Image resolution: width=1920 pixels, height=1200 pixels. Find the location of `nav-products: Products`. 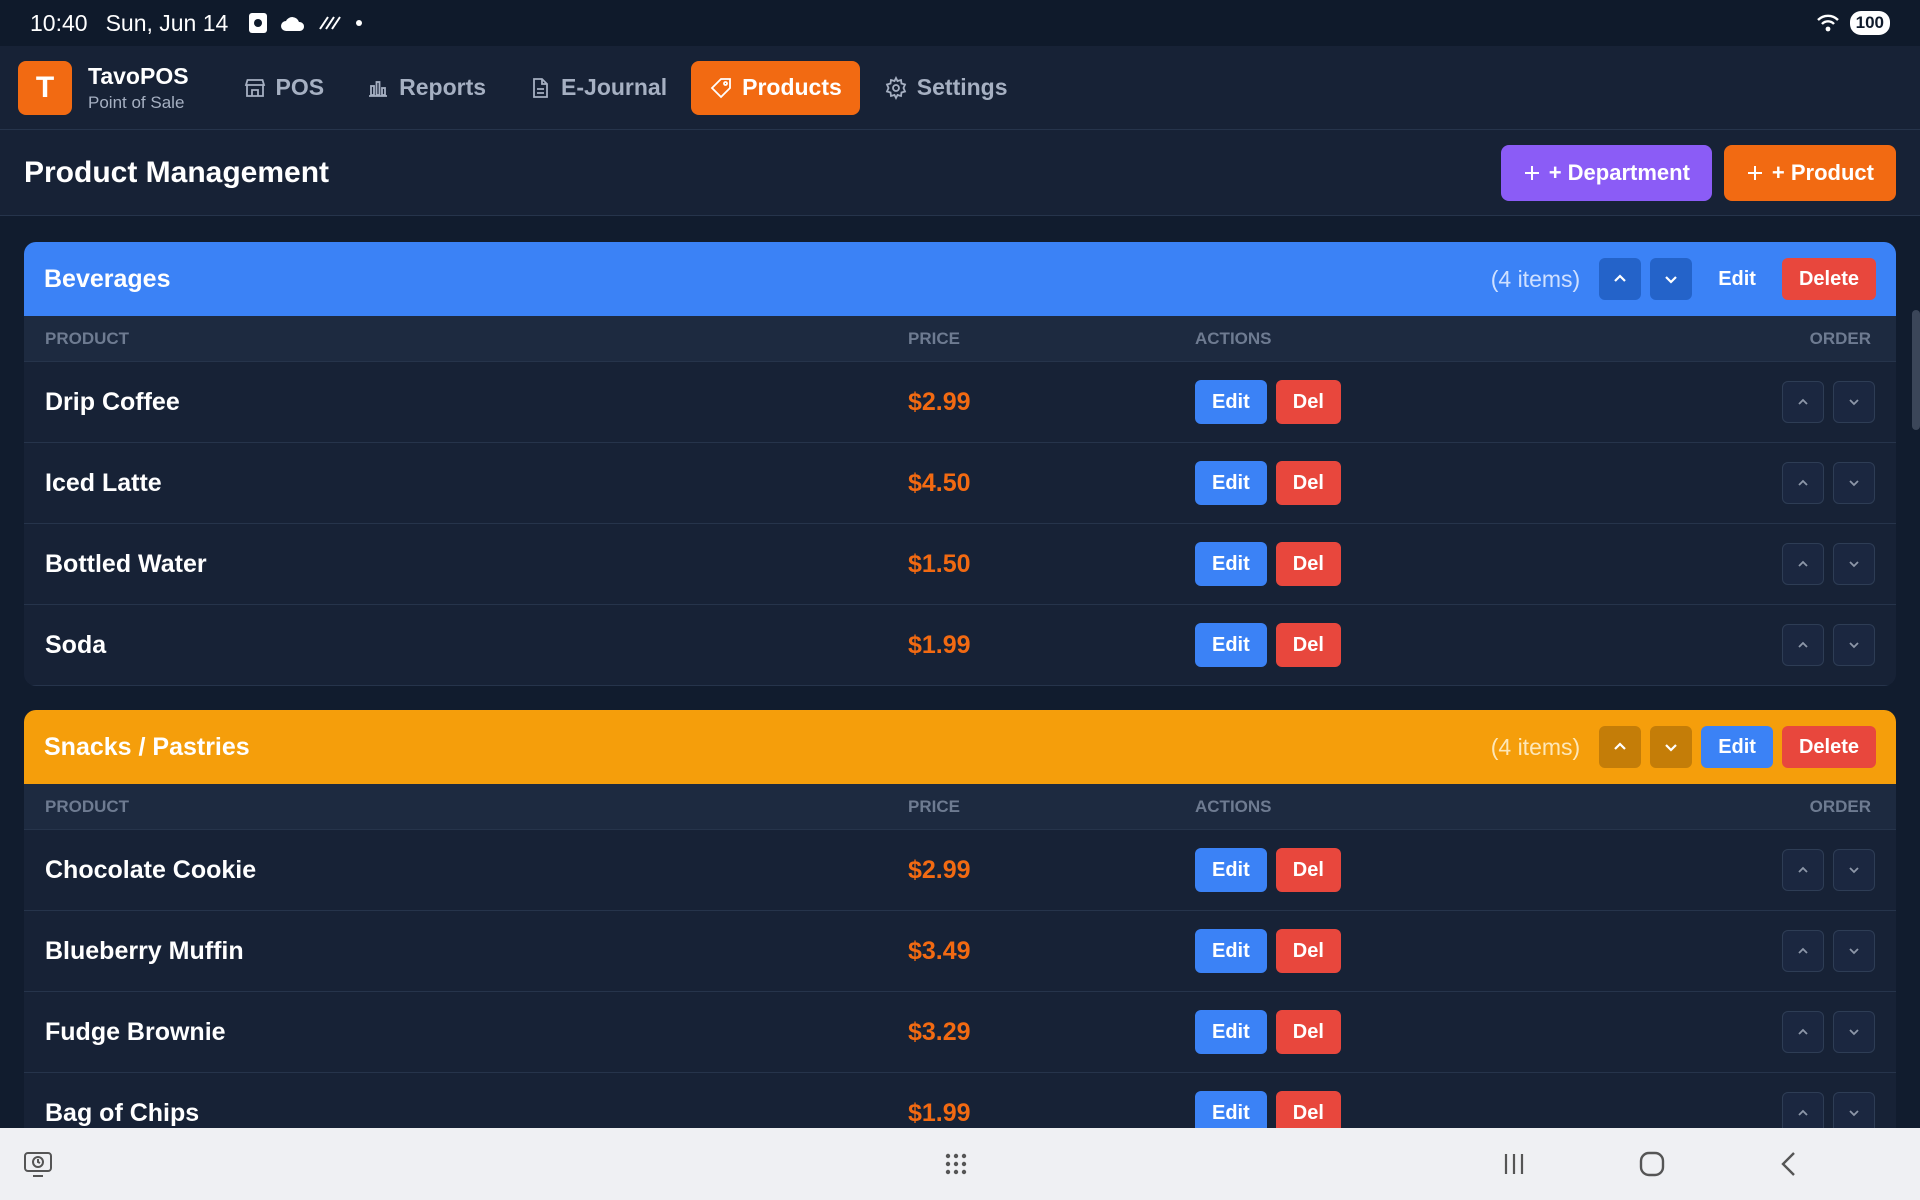

nav-products: Products is located at coordinates (775, 87).